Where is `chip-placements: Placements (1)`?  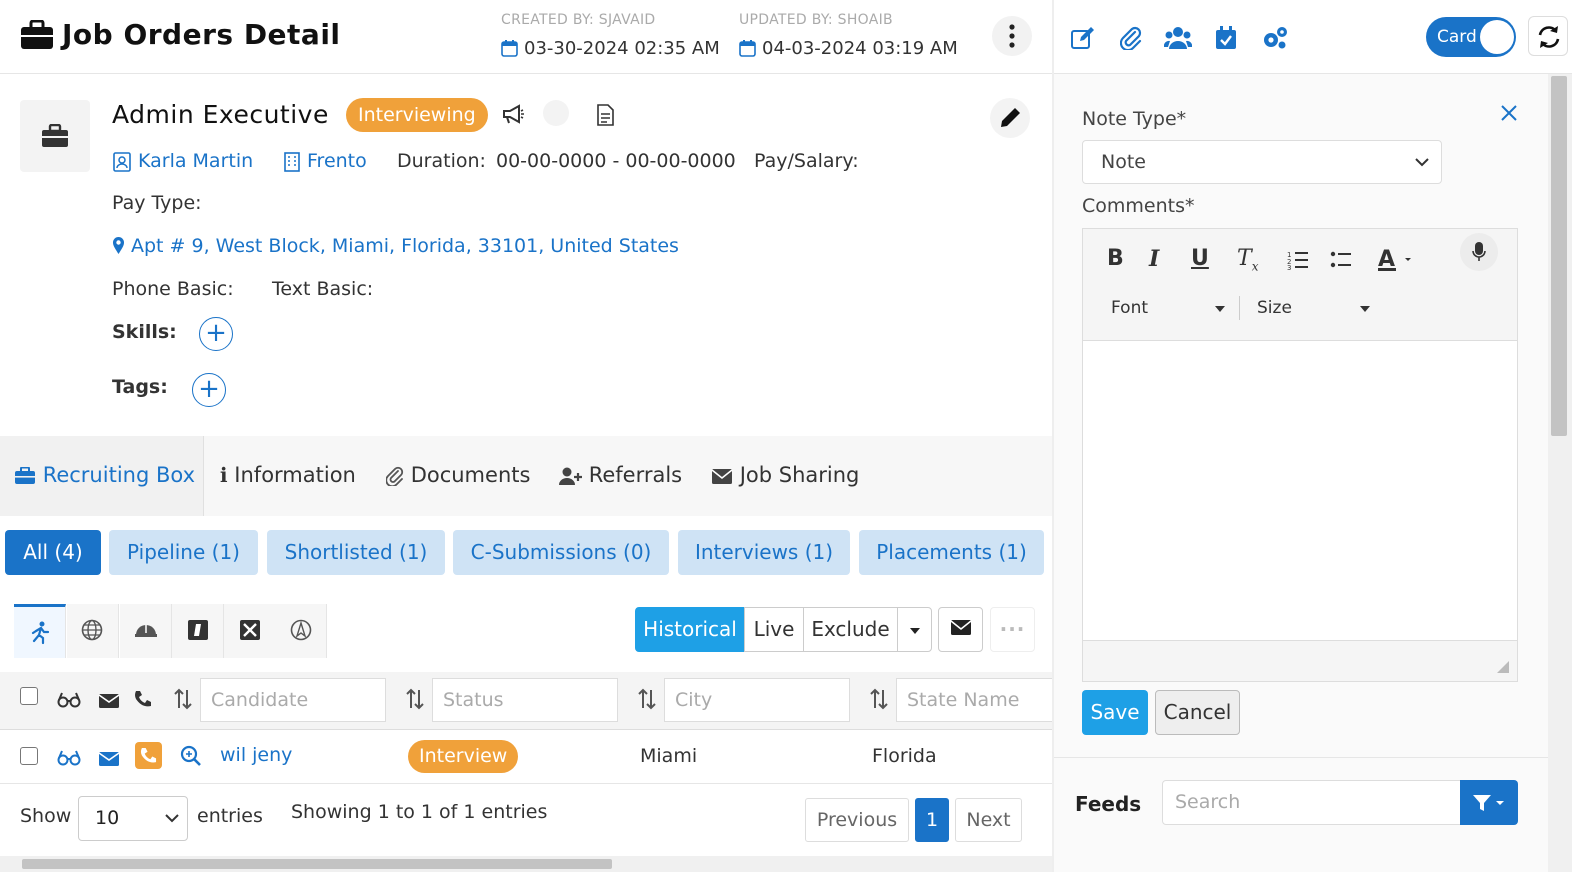
chip-placements: Placements (1) is located at coordinates (951, 552).